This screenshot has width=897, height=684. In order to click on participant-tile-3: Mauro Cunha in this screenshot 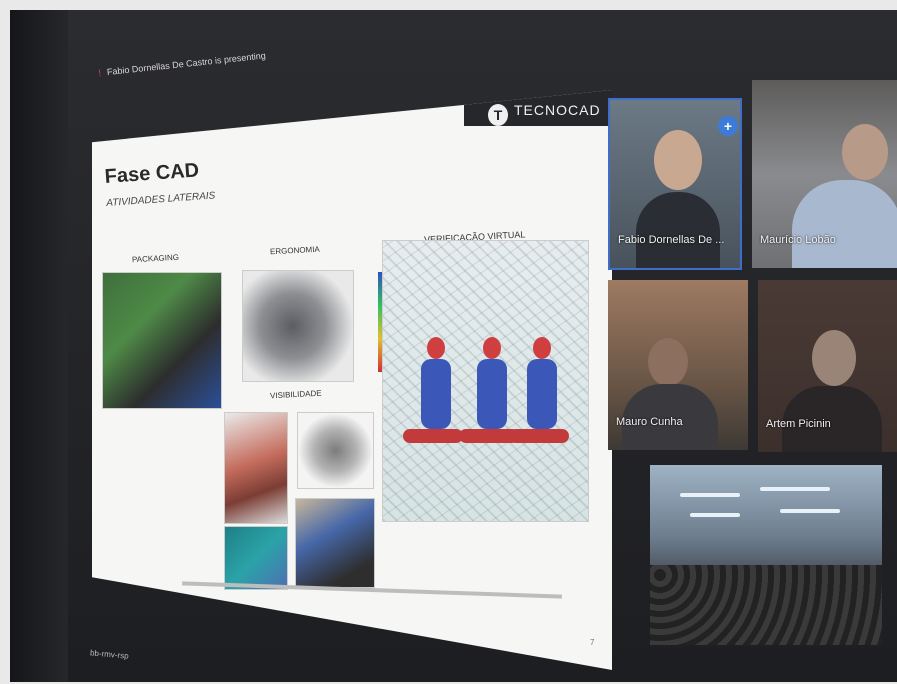, I will do `click(678, 365)`.